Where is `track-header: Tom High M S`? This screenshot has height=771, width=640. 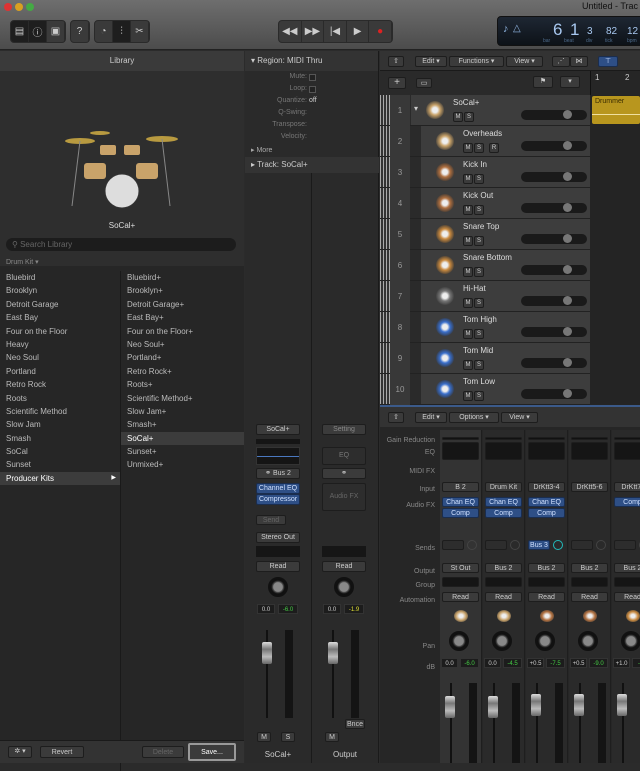
track-header: Tom High M S is located at coordinates (505, 327).